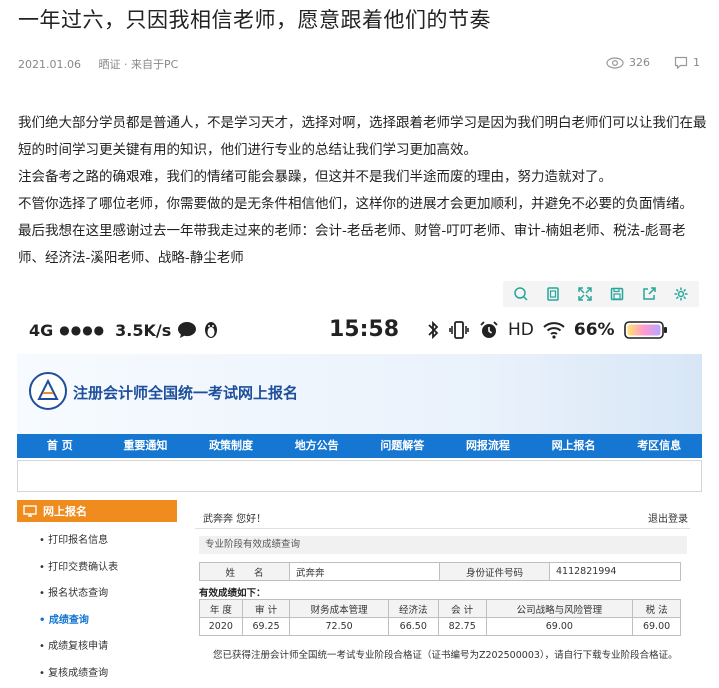 The width and height of the screenshot is (719, 688). What do you see at coordinates (617, 294) in the screenshot?
I see `save-icon` at bounding box center [617, 294].